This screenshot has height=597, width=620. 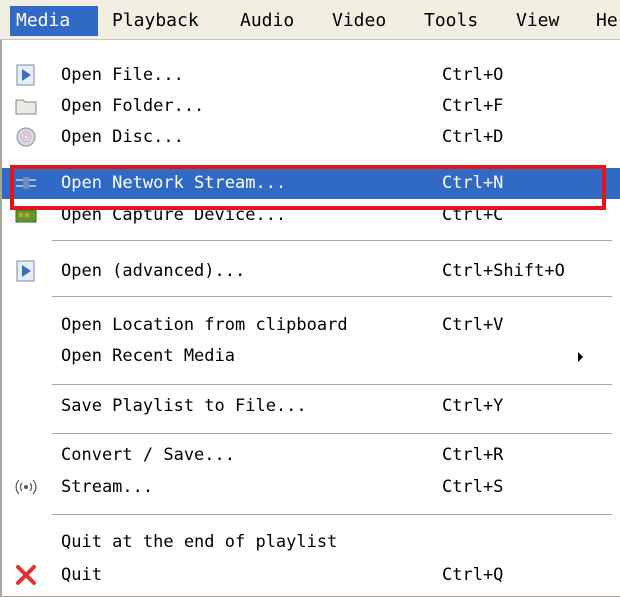 What do you see at coordinates (311, 542) in the screenshot?
I see `menu-item-quit-end-of-playlist: Quit at the end of playlist` at bounding box center [311, 542].